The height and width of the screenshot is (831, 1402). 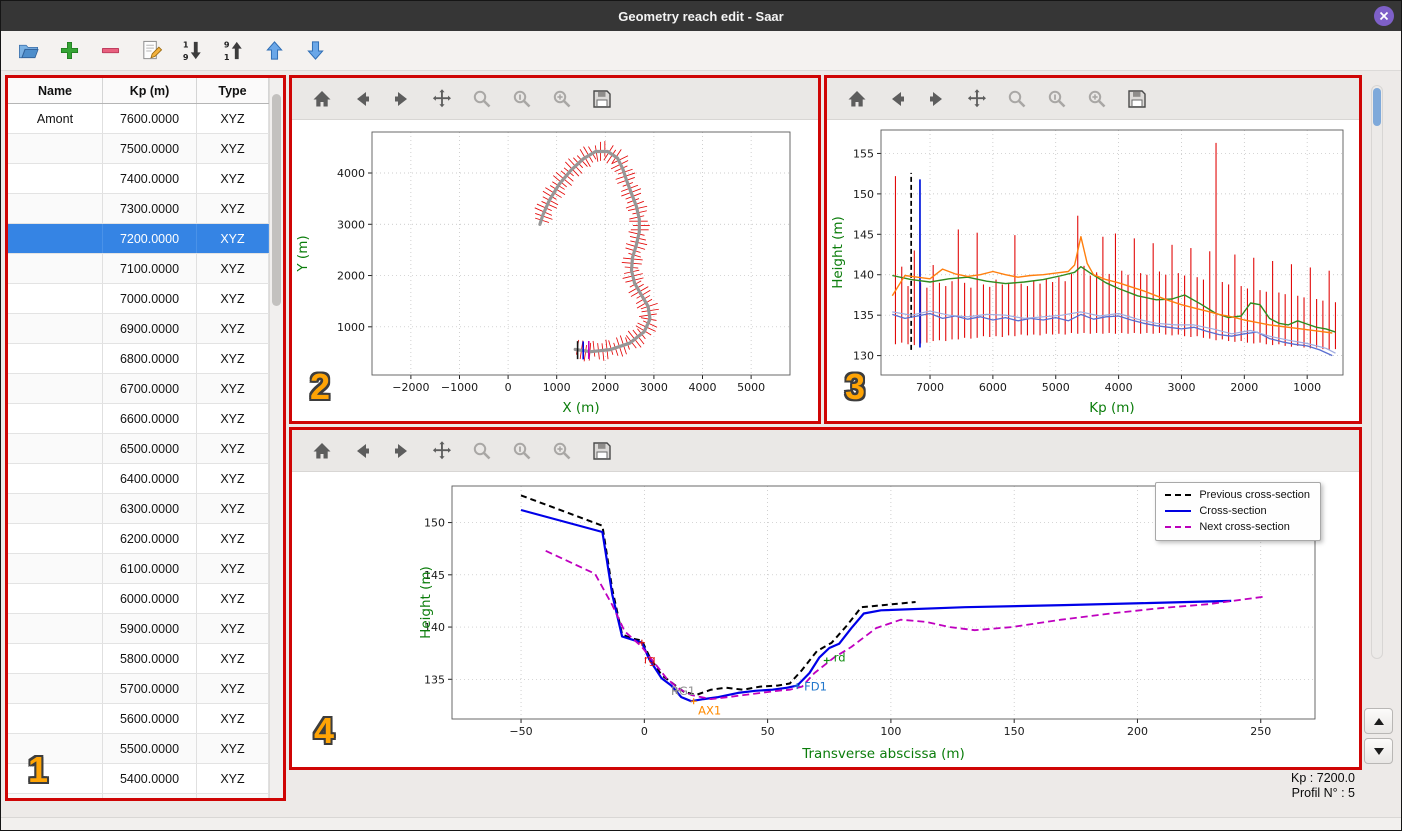 I want to click on vertical-scrollbar-thumb, so click(x=1377, y=107).